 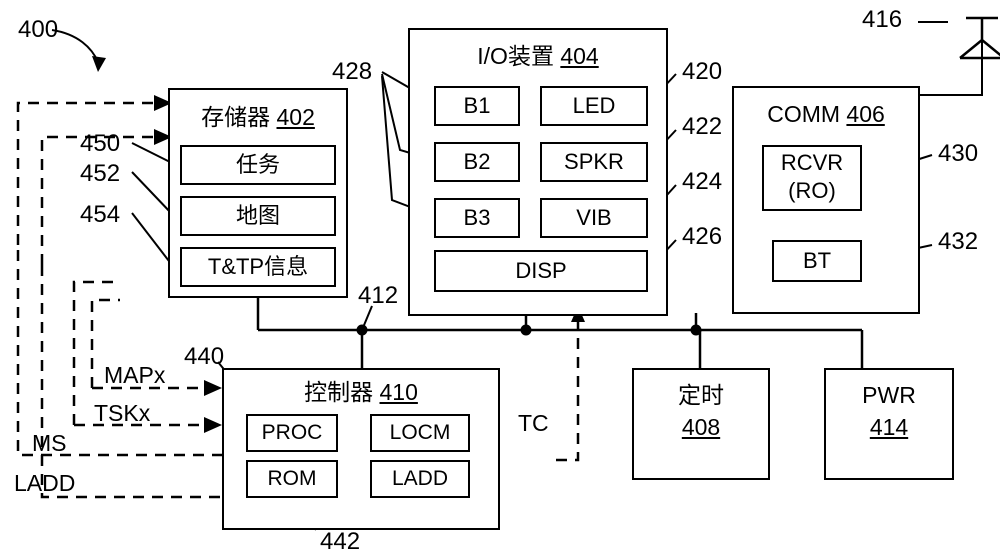 What do you see at coordinates (258, 116) in the screenshot?
I see `memory-title: 存储器 402` at bounding box center [258, 116].